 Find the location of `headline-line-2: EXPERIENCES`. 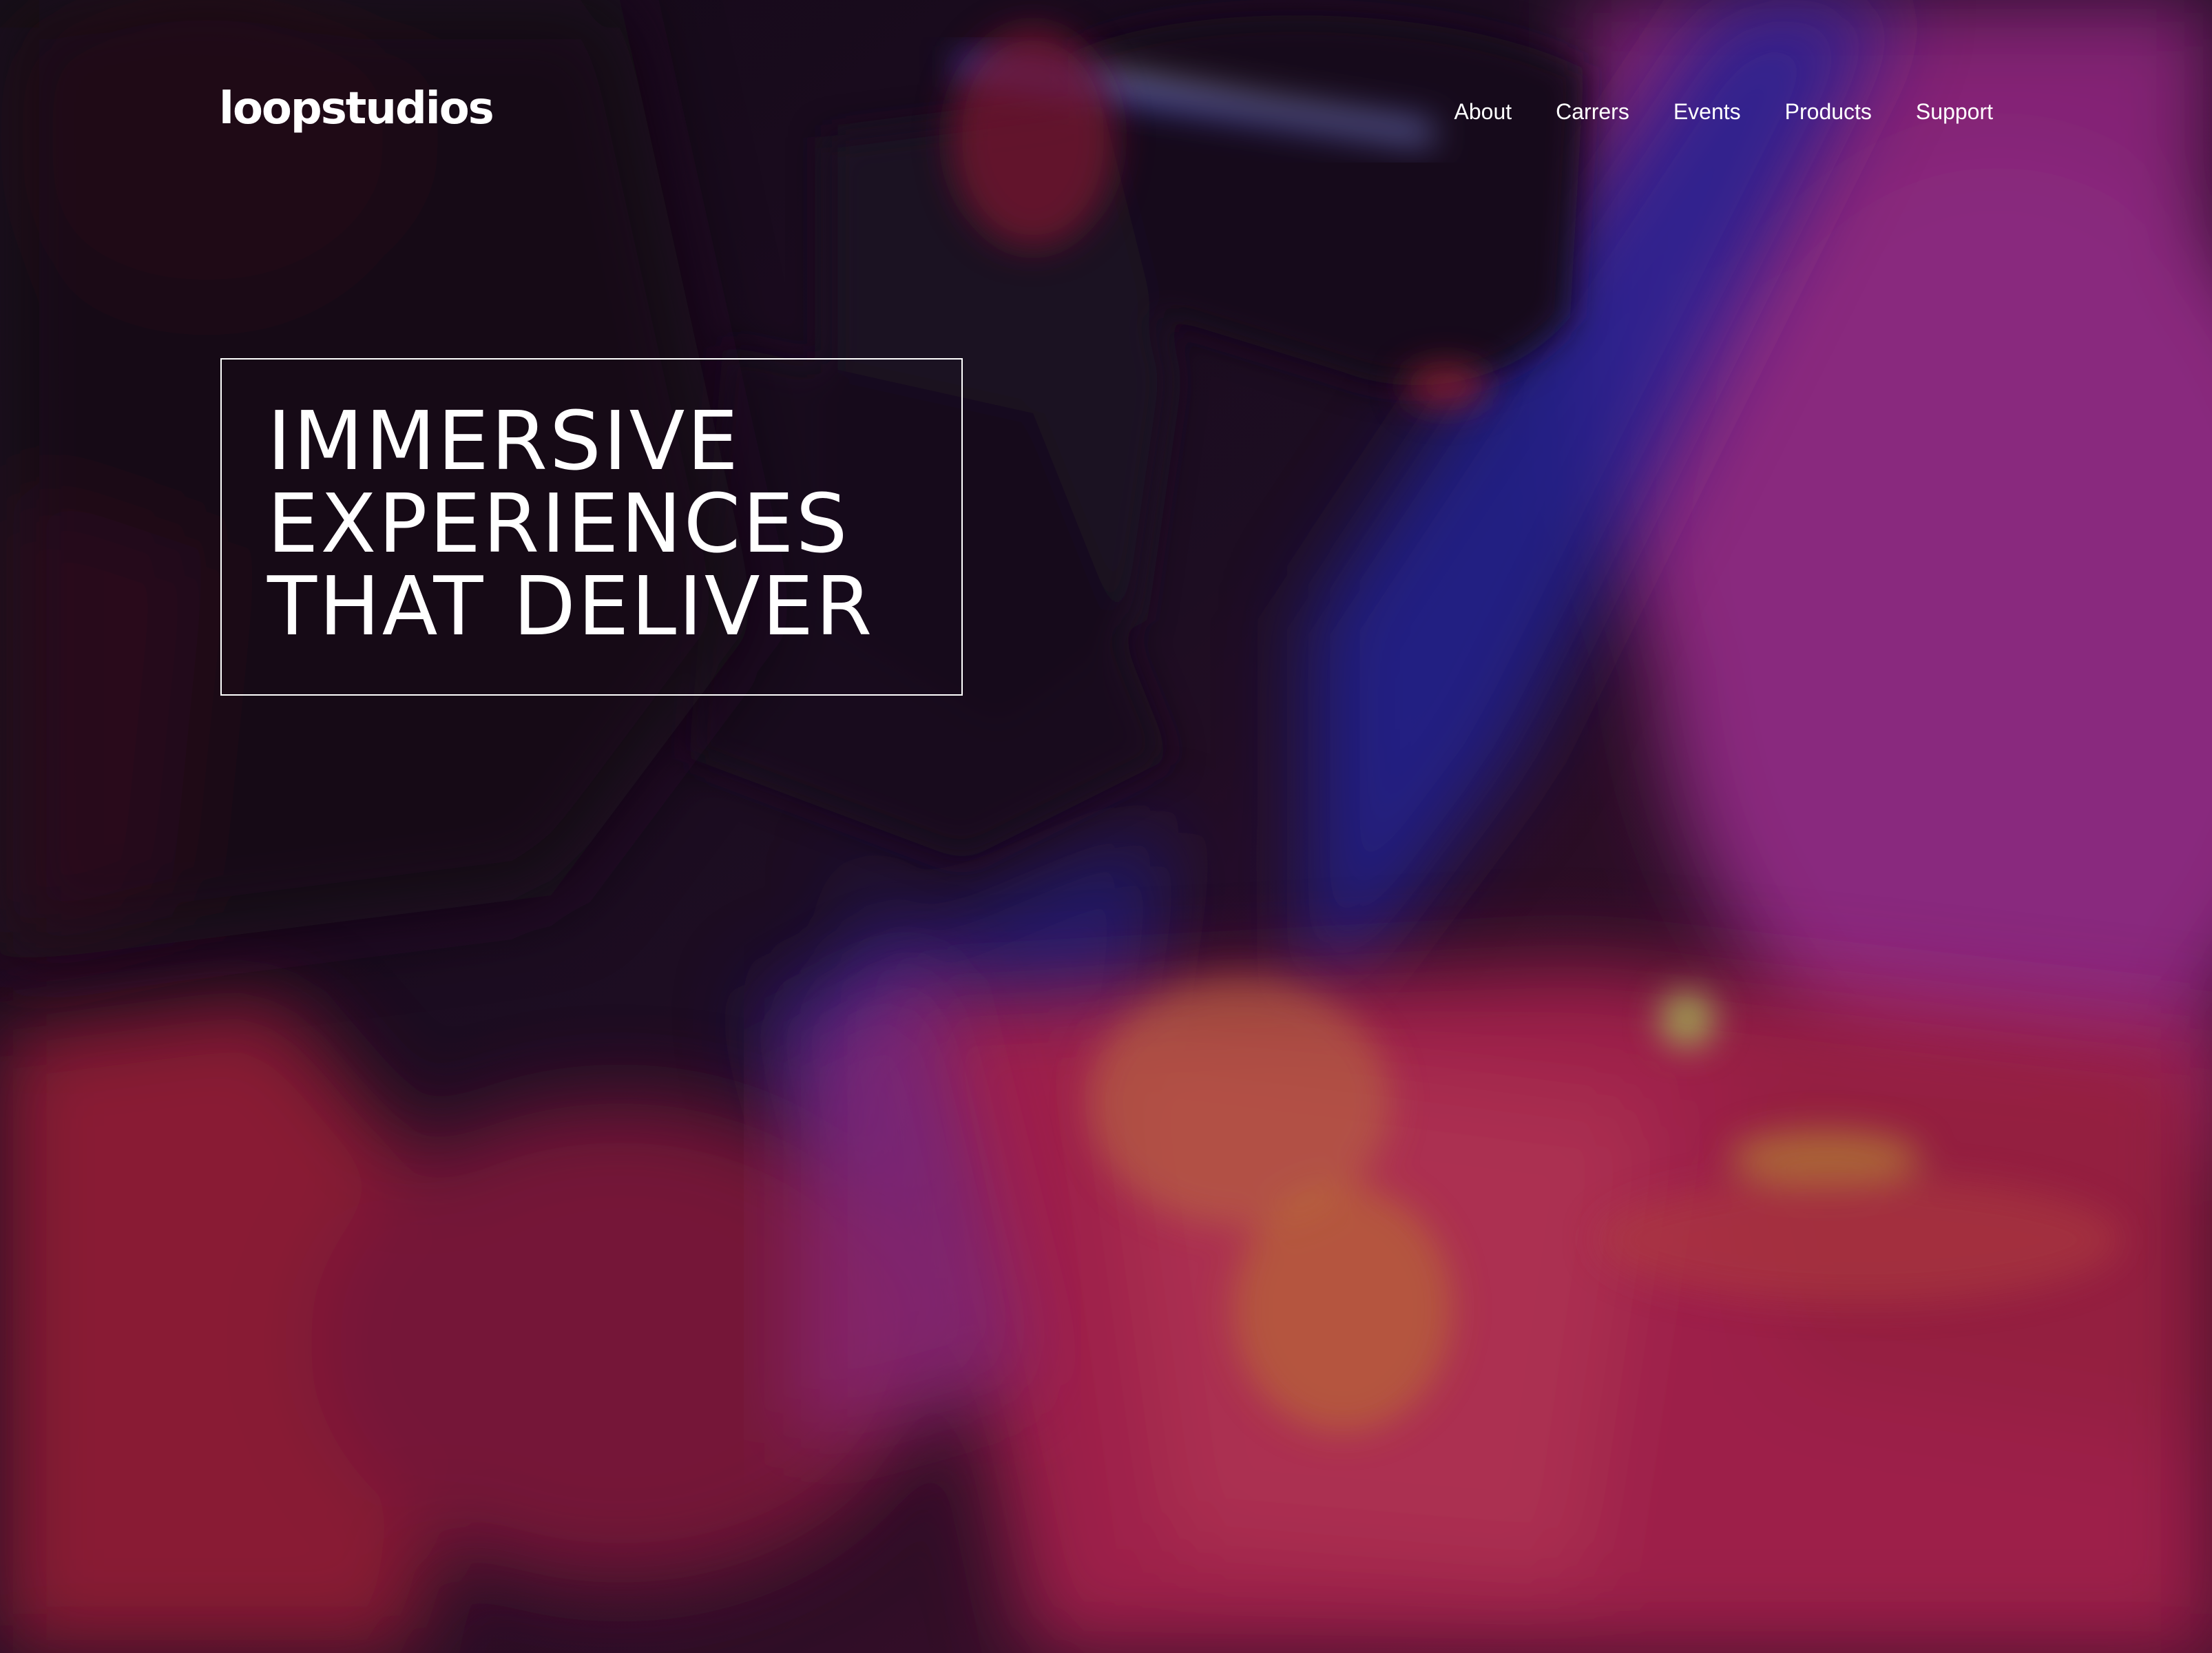

headline-line-2: EXPERIENCES is located at coordinates (558, 523).